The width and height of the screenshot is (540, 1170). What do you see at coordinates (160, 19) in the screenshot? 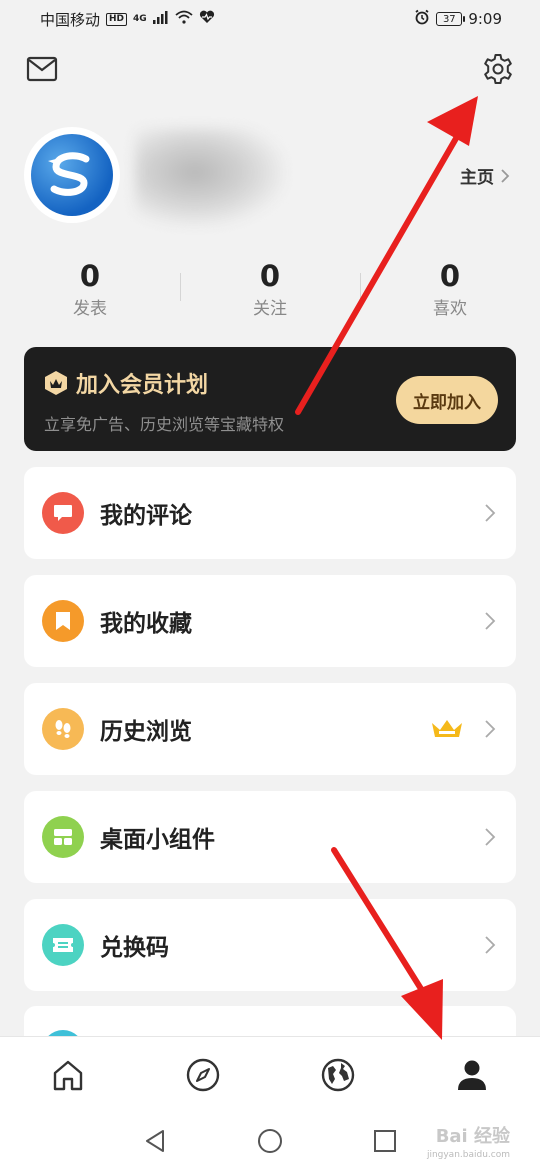
I see `signal-icon` at bounding box center [160, 19].